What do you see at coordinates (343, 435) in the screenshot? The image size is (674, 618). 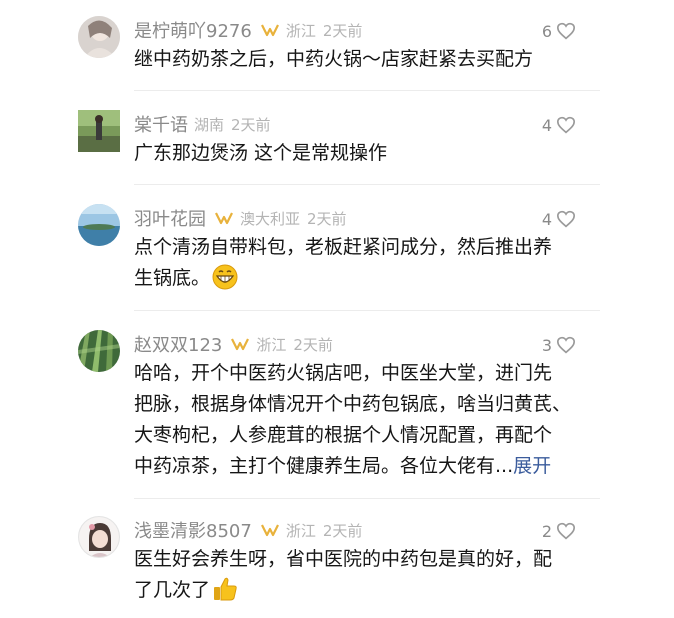 I see `comment-text-line: 大枣枸杞，人参鹿茸的根据个人情况配置，再配个` at bounding box center [343, 435].